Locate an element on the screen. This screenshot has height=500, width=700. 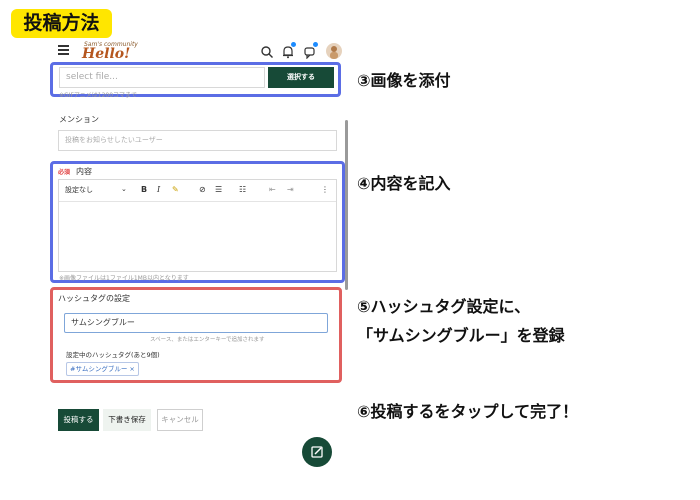
outdent-icon: ⇤ is located at coordinates (272, 189).